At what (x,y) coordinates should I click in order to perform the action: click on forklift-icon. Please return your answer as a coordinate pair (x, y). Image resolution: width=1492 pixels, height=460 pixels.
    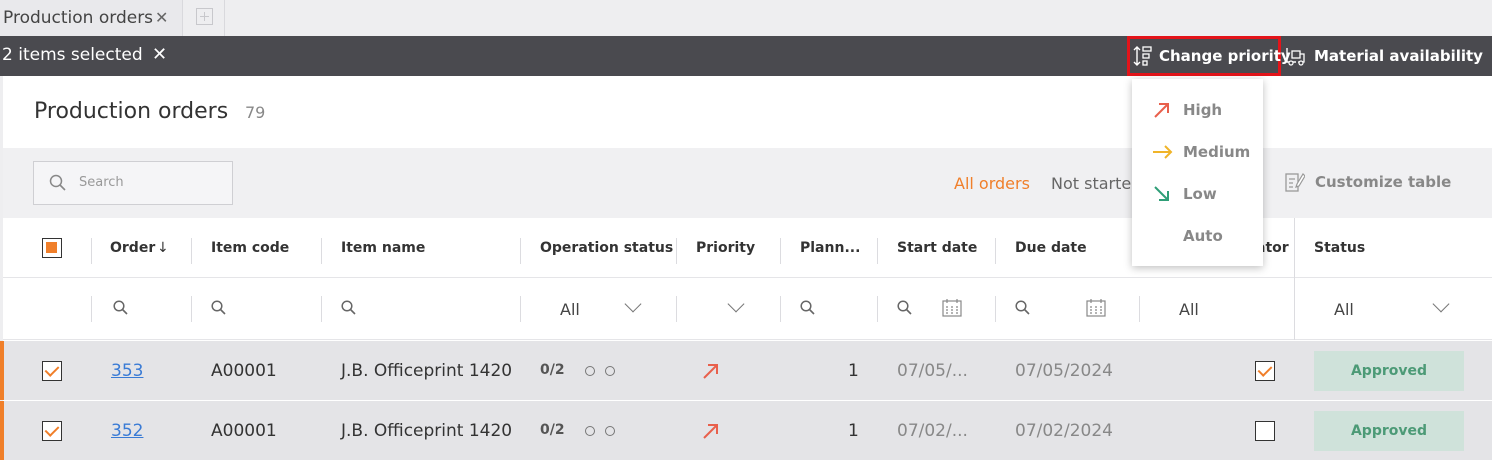
    Looking at the image, I should click on (1295, 56).